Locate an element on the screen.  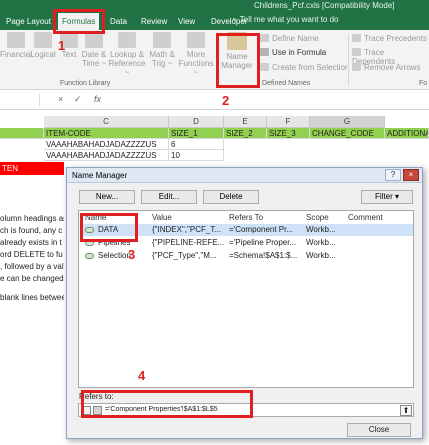
more-functions-icon is located at coordinates (196, 40).